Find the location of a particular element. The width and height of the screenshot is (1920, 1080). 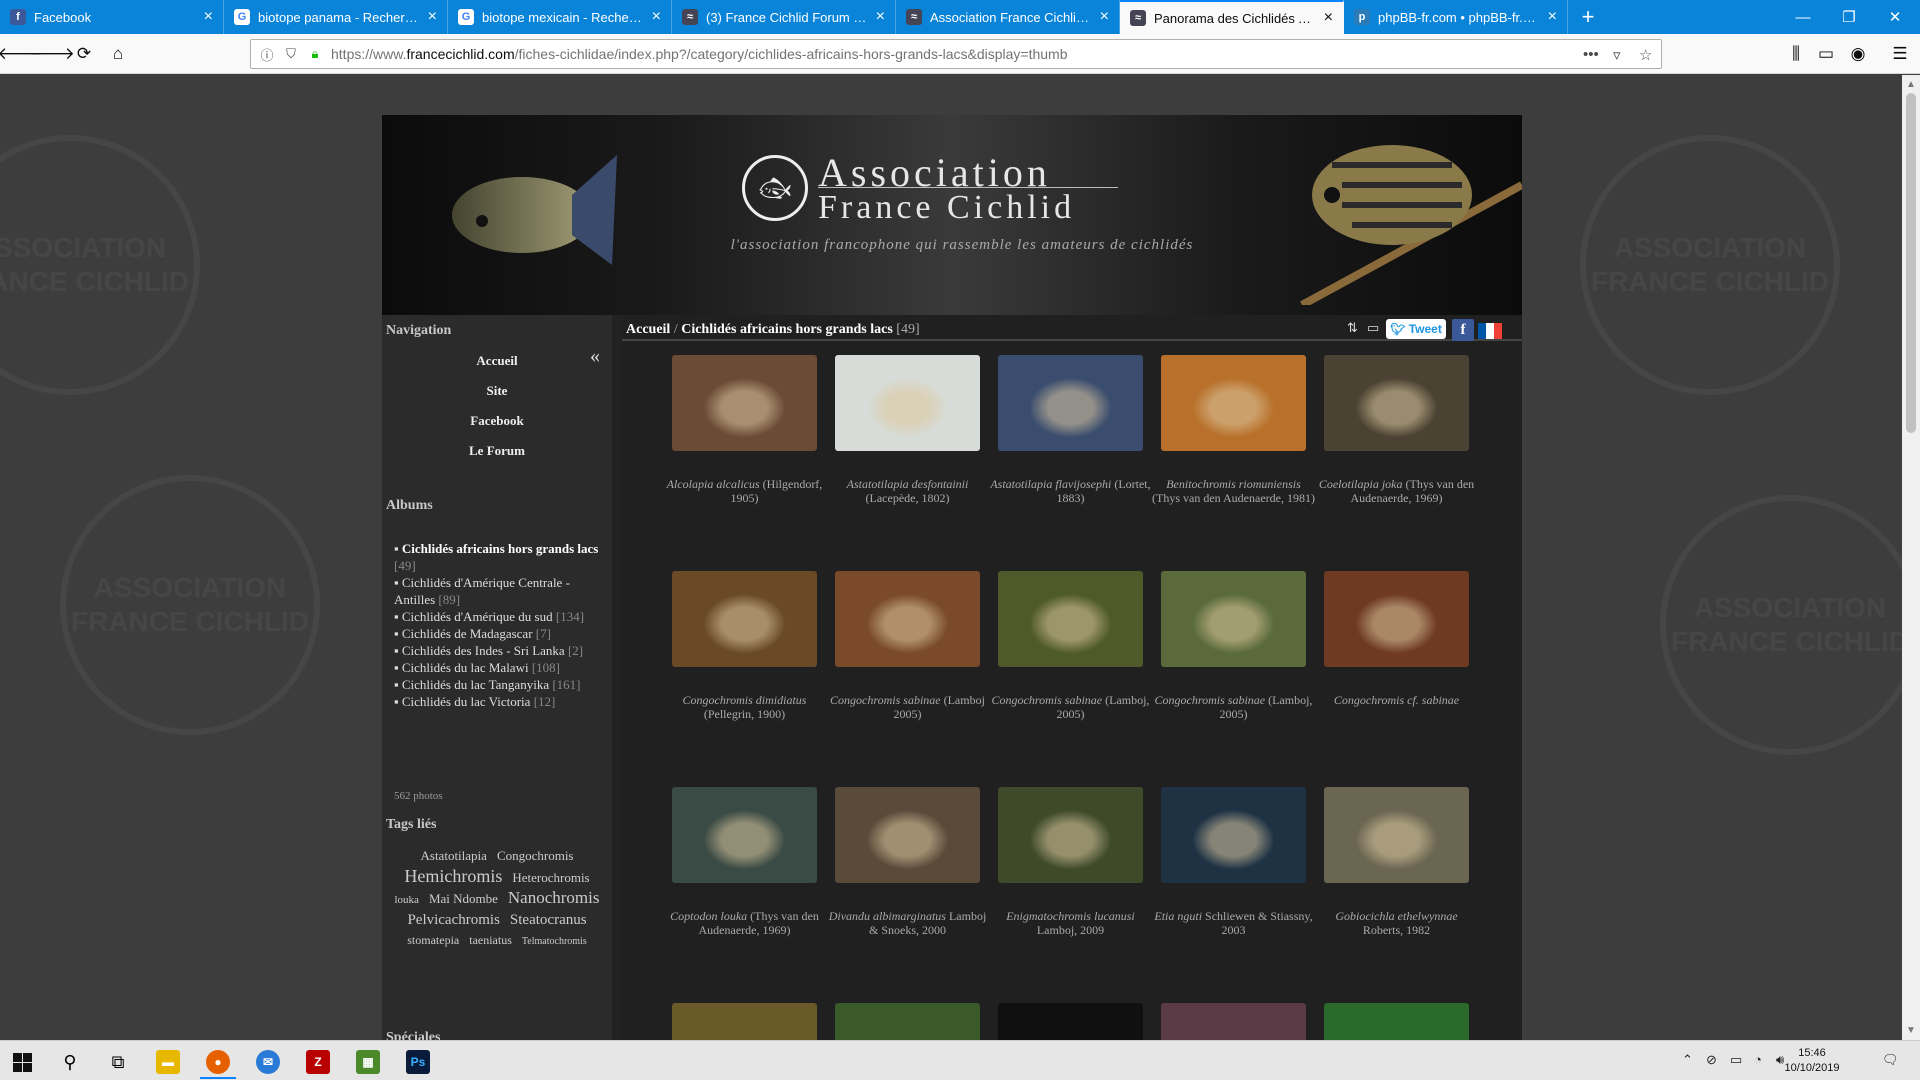

tag-link: Heterochromis is located at coordinates (550, 877).